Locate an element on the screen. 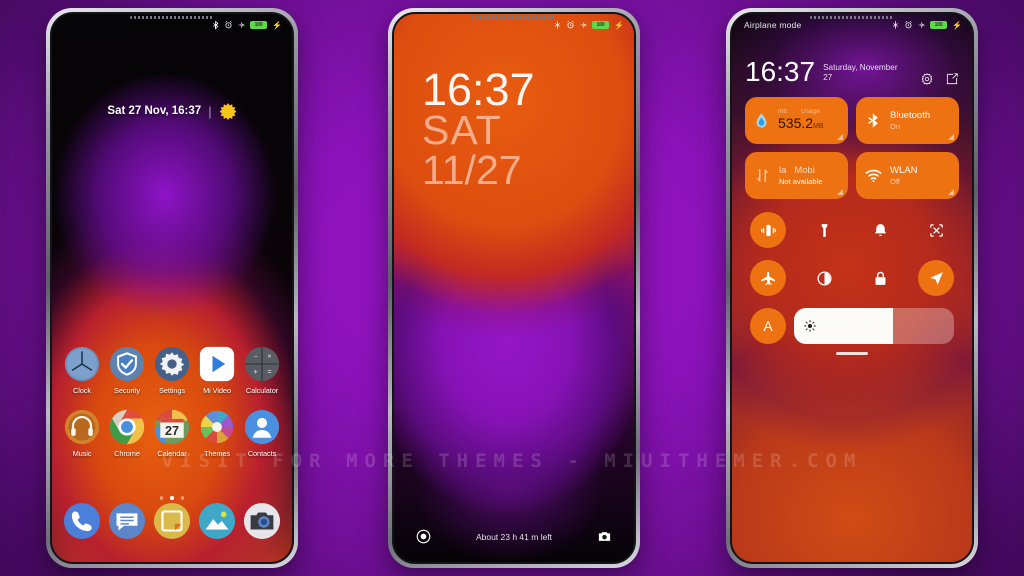  clock-weather-widget: Sat 27 Nov, 16:37 | is located at coordinates (172, 111).